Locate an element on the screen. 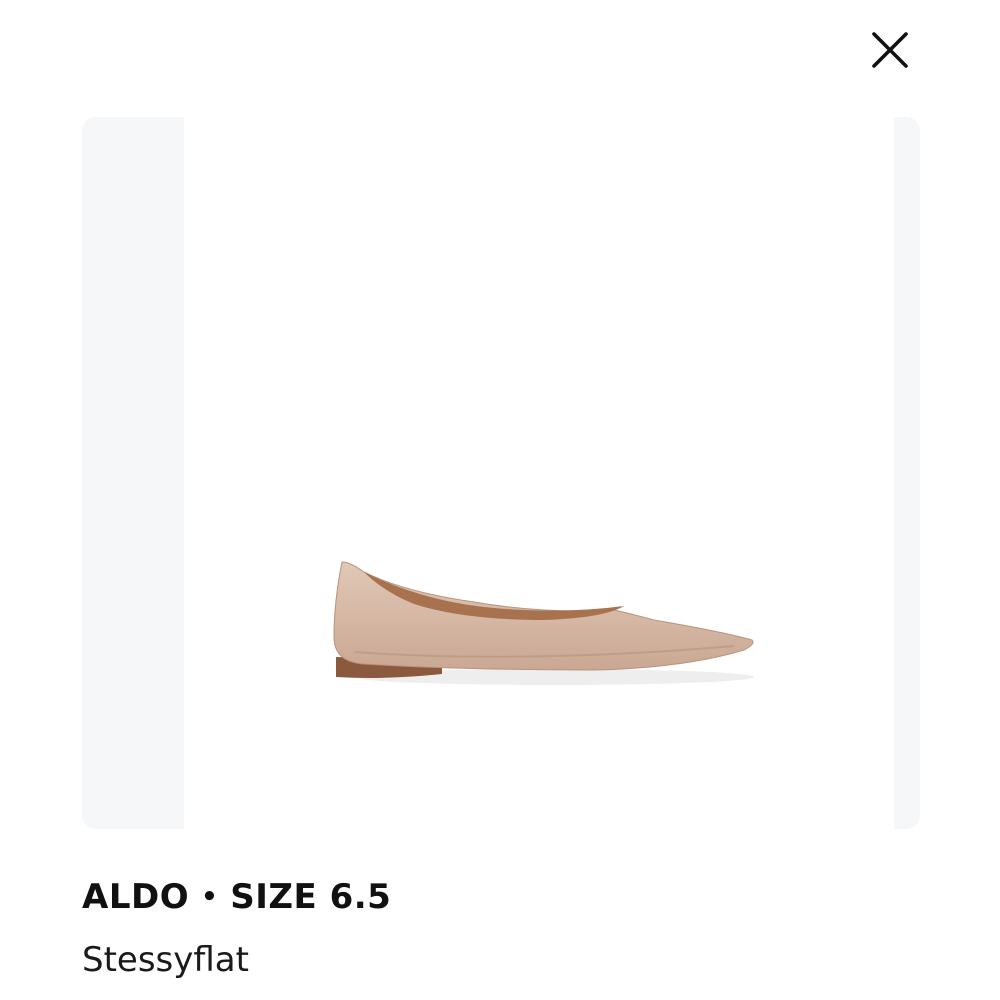 The height and width of the screenshot is (1000, 1000). brand-size-title: ALDO • SIZE 6.5 is located at coordinates (236, 897).